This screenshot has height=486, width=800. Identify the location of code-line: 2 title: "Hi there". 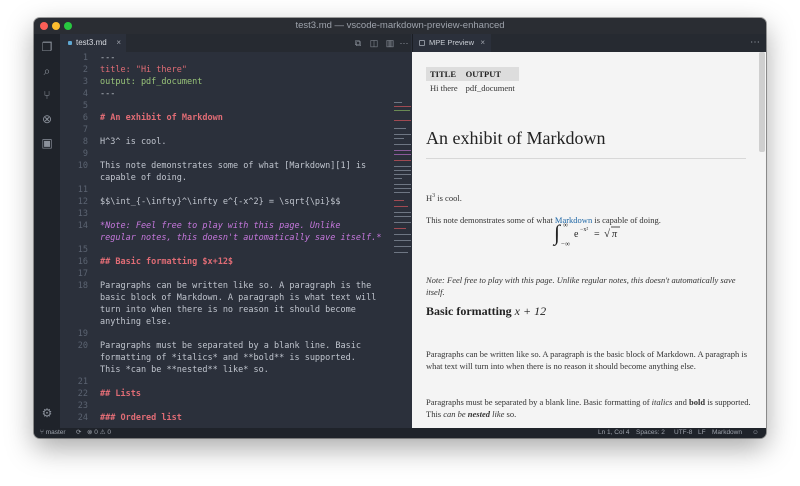
(134, 70).